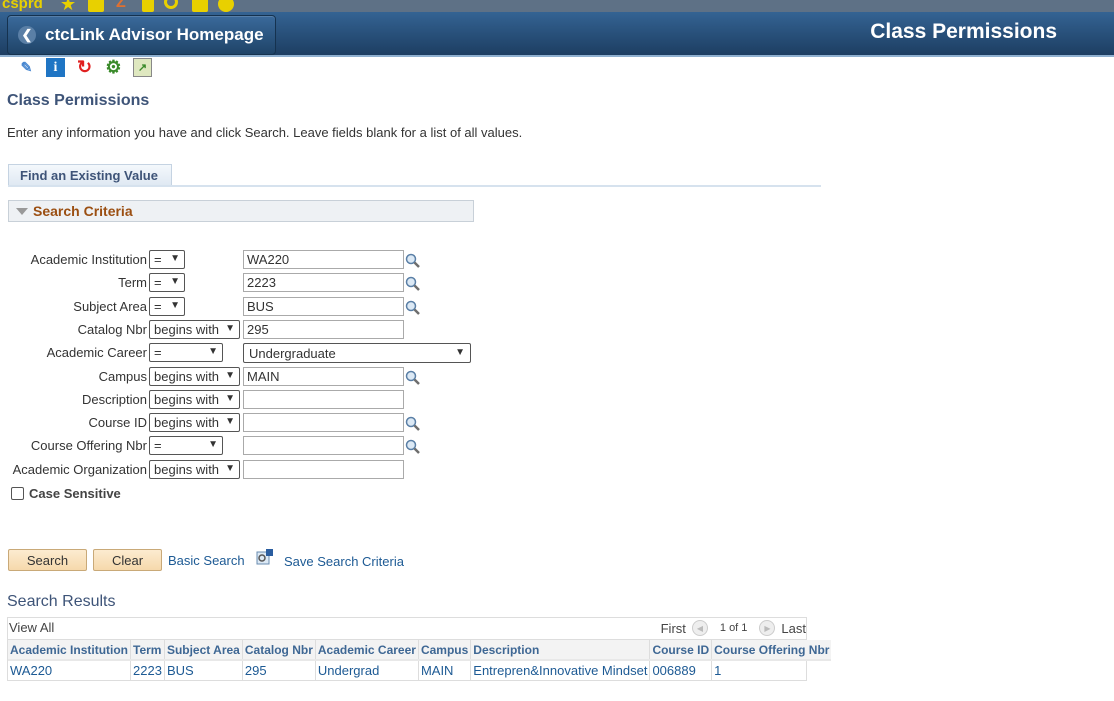 This screenshot has width=1114, height=701. What do you see at coordinates (79, 469) in the screenshot?
I see `field-label: Academic Organization` at bounding box center [79, 469].